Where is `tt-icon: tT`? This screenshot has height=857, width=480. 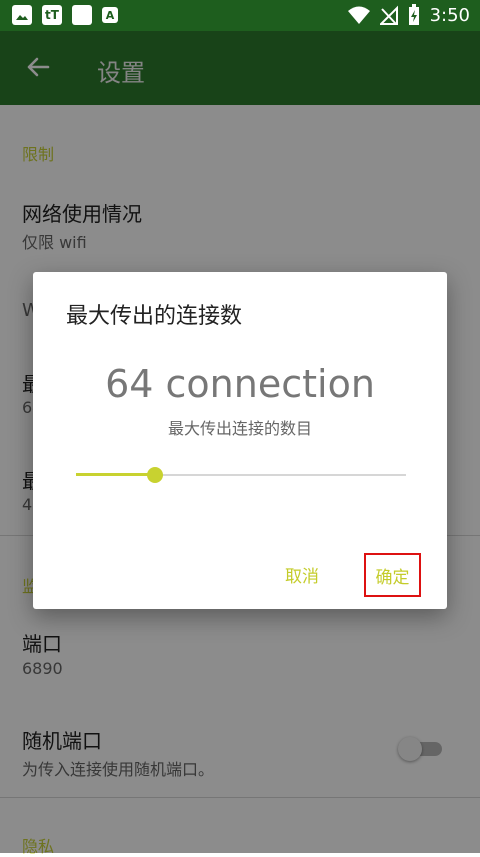
tt-icon: tT is located at coordinates (52, 15).